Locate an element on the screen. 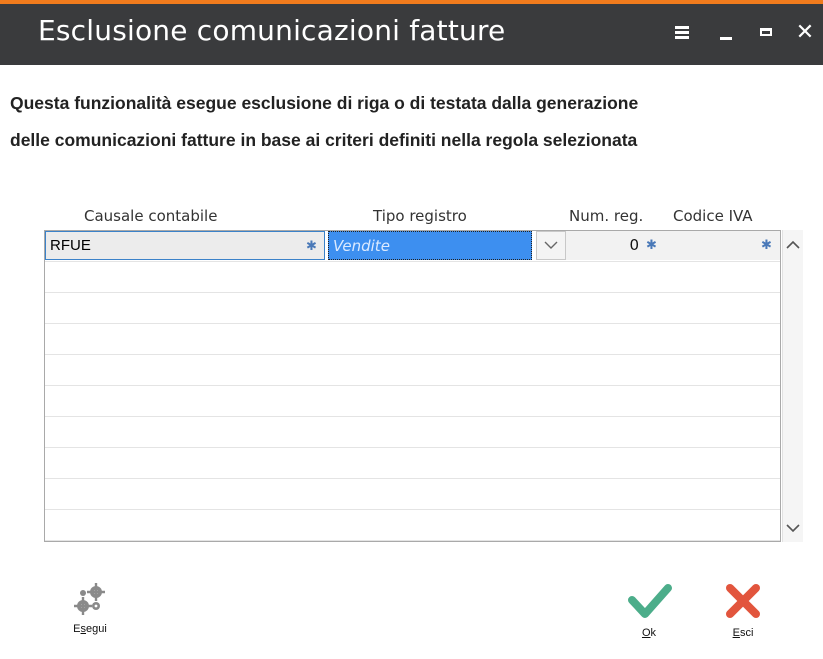  tipo-registro-value: Vendite is located at coordinates (361, 246).